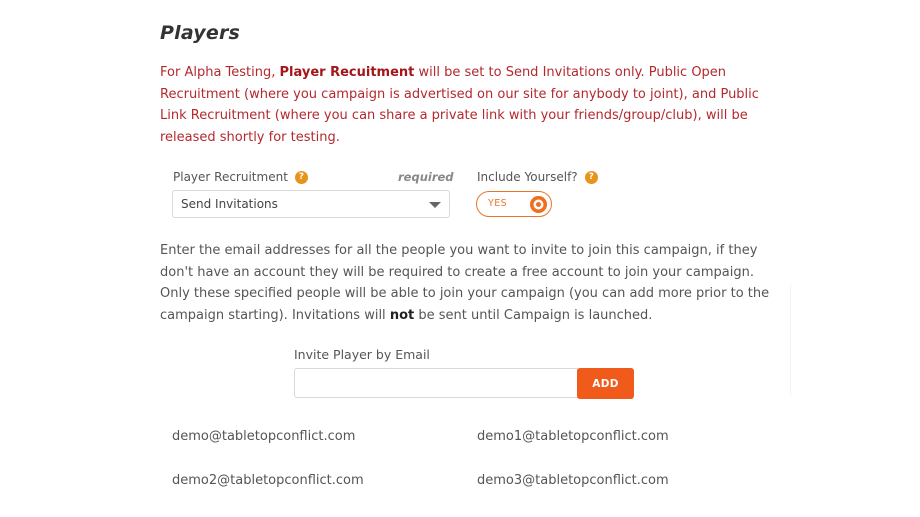 The image size is (920, 517). What do you see at coordinates (268, 480) in the screenshot?
I see `invited-email: demo2@tabletopconflict.com` at bounding box center [268, 480].